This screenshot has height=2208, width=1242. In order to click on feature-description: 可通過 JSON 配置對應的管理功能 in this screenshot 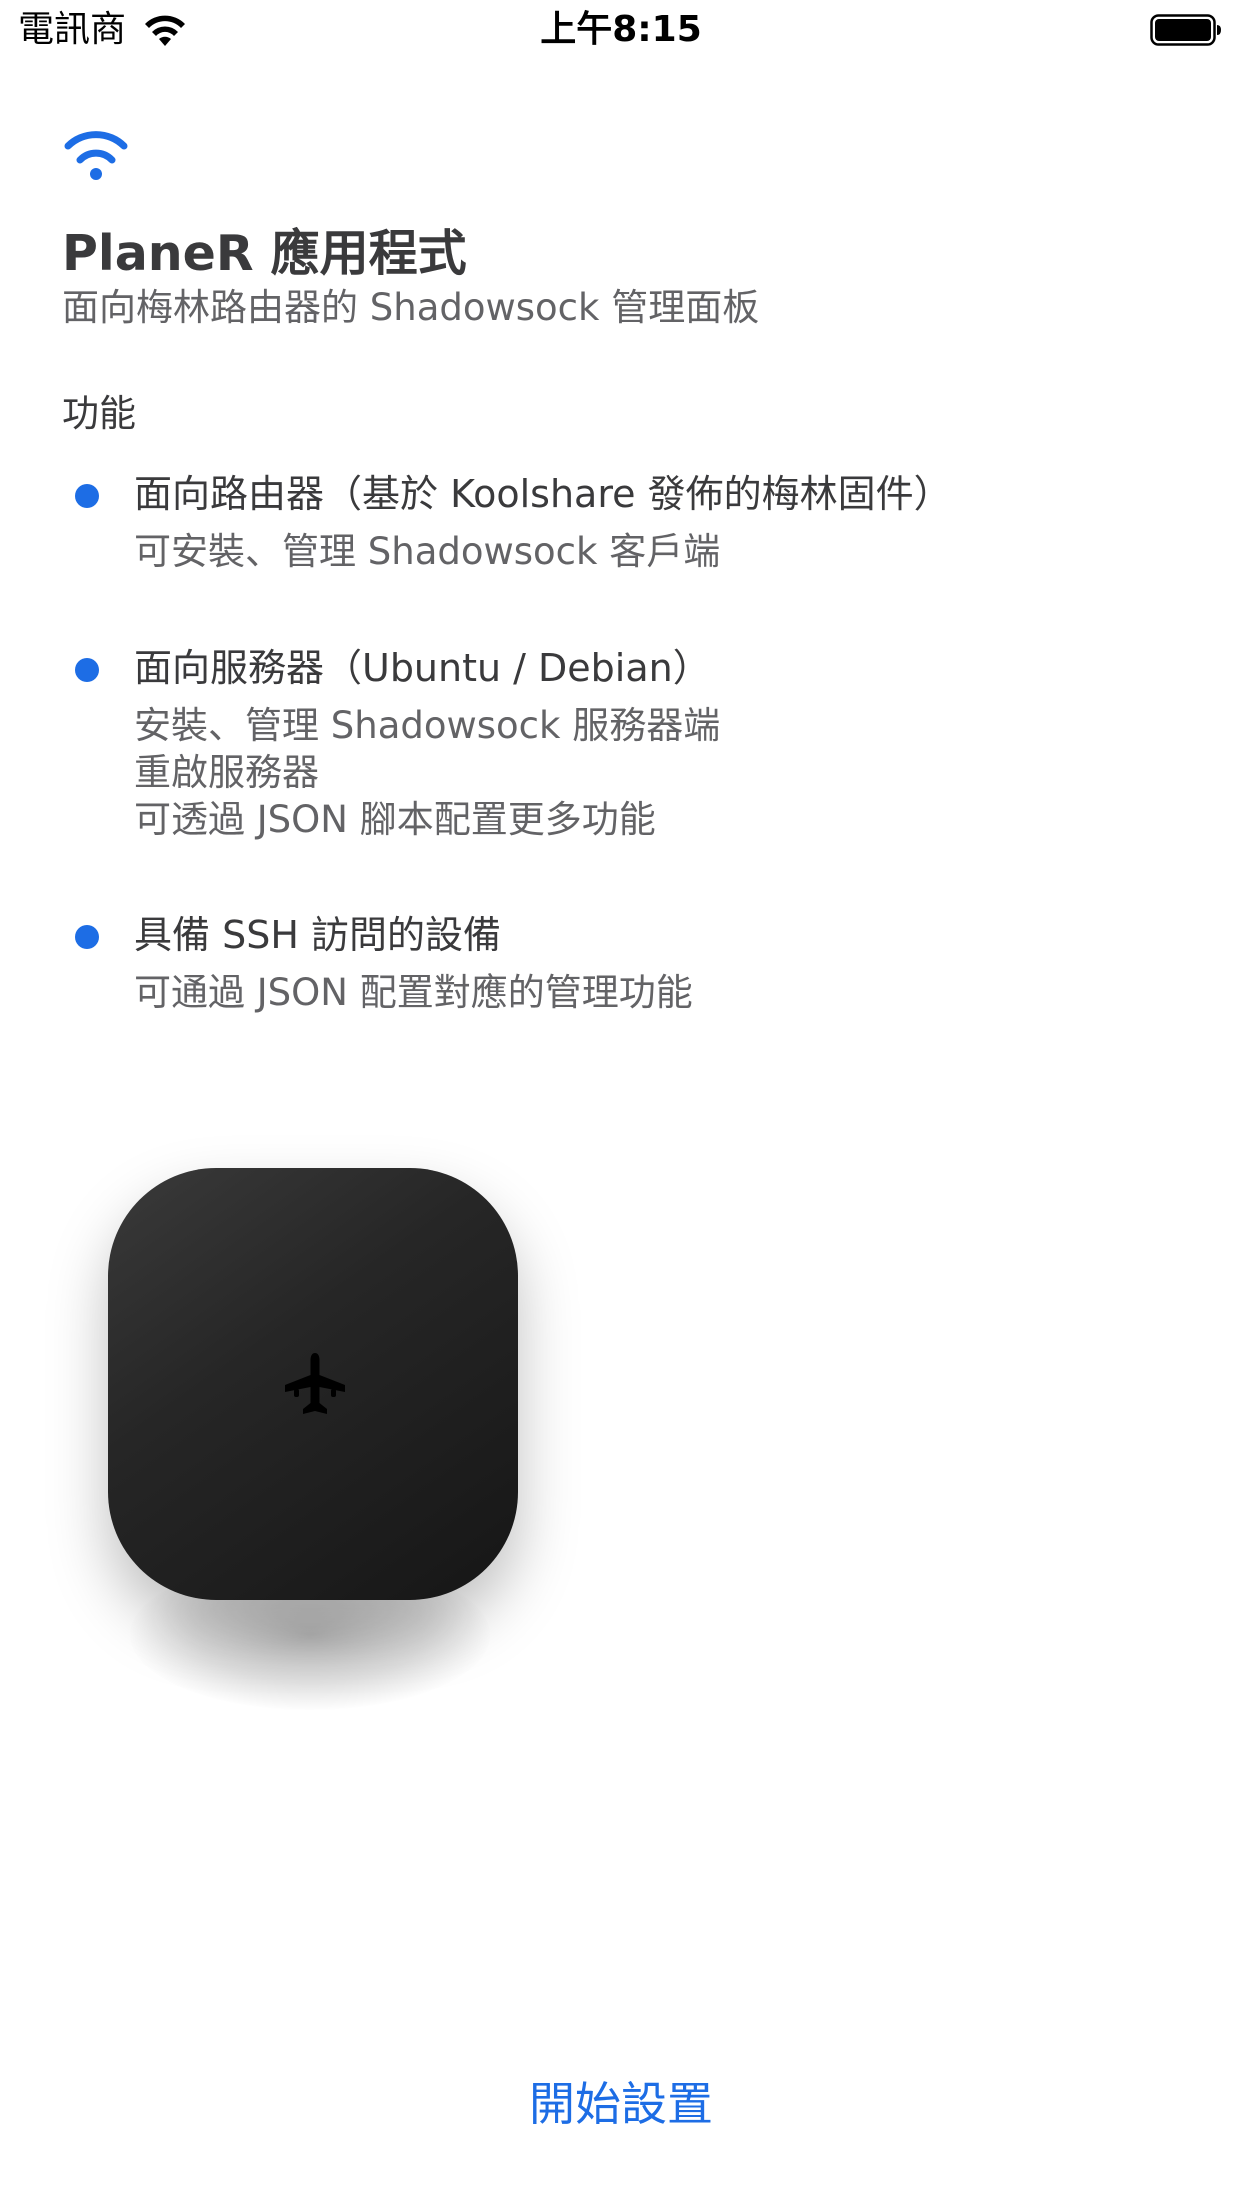, I will do `click(413, 992)`.